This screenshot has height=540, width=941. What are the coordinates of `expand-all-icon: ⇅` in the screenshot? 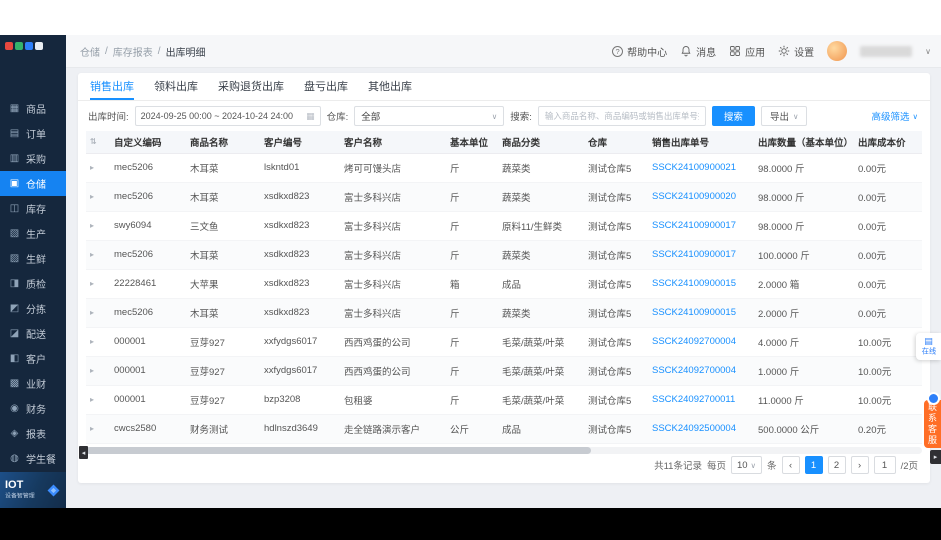 It's located at (93, 141).